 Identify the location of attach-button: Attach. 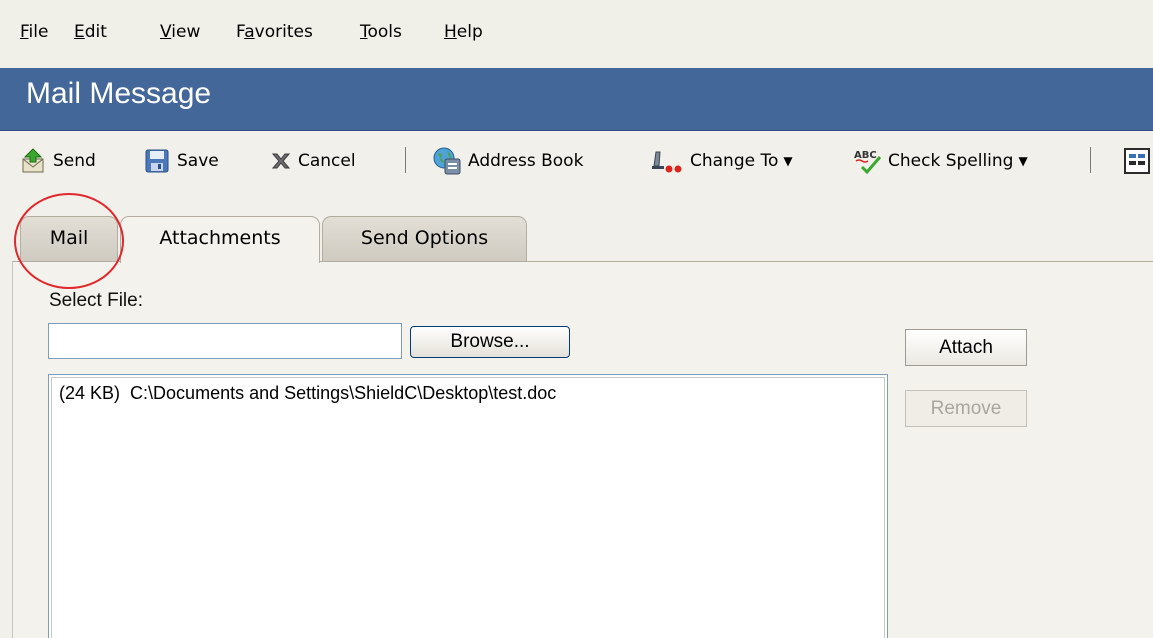
(966, 347).